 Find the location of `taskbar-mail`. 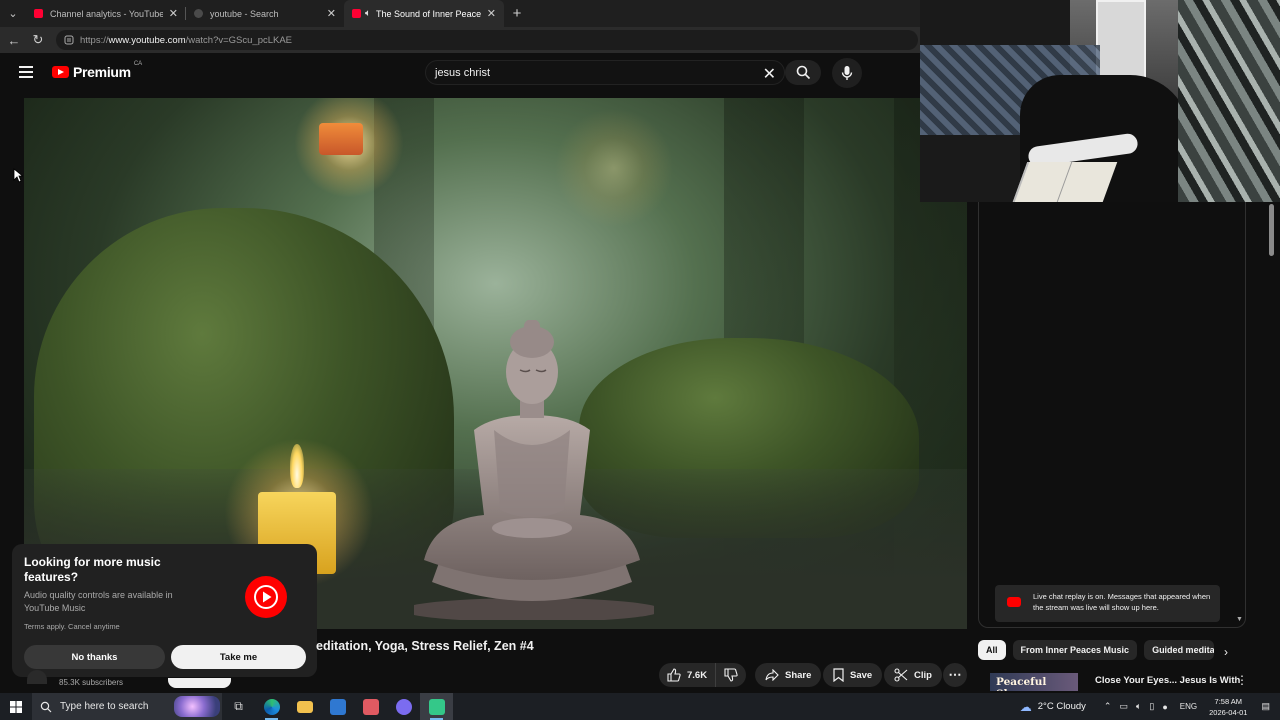

taskbar-mail is located at coordinates (337, 706).